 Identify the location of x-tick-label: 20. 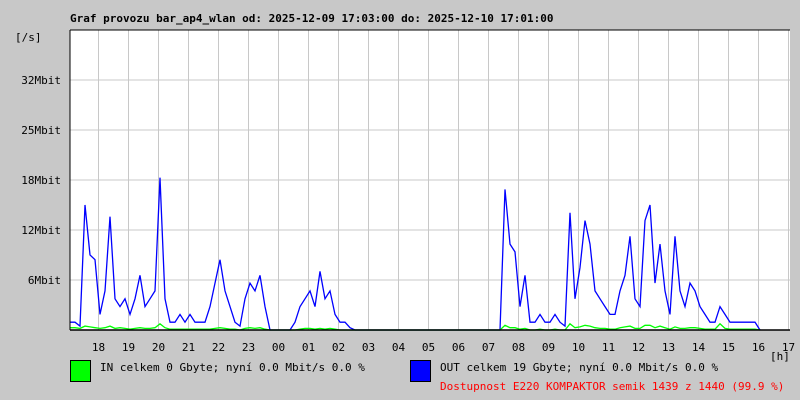
(158, 347).